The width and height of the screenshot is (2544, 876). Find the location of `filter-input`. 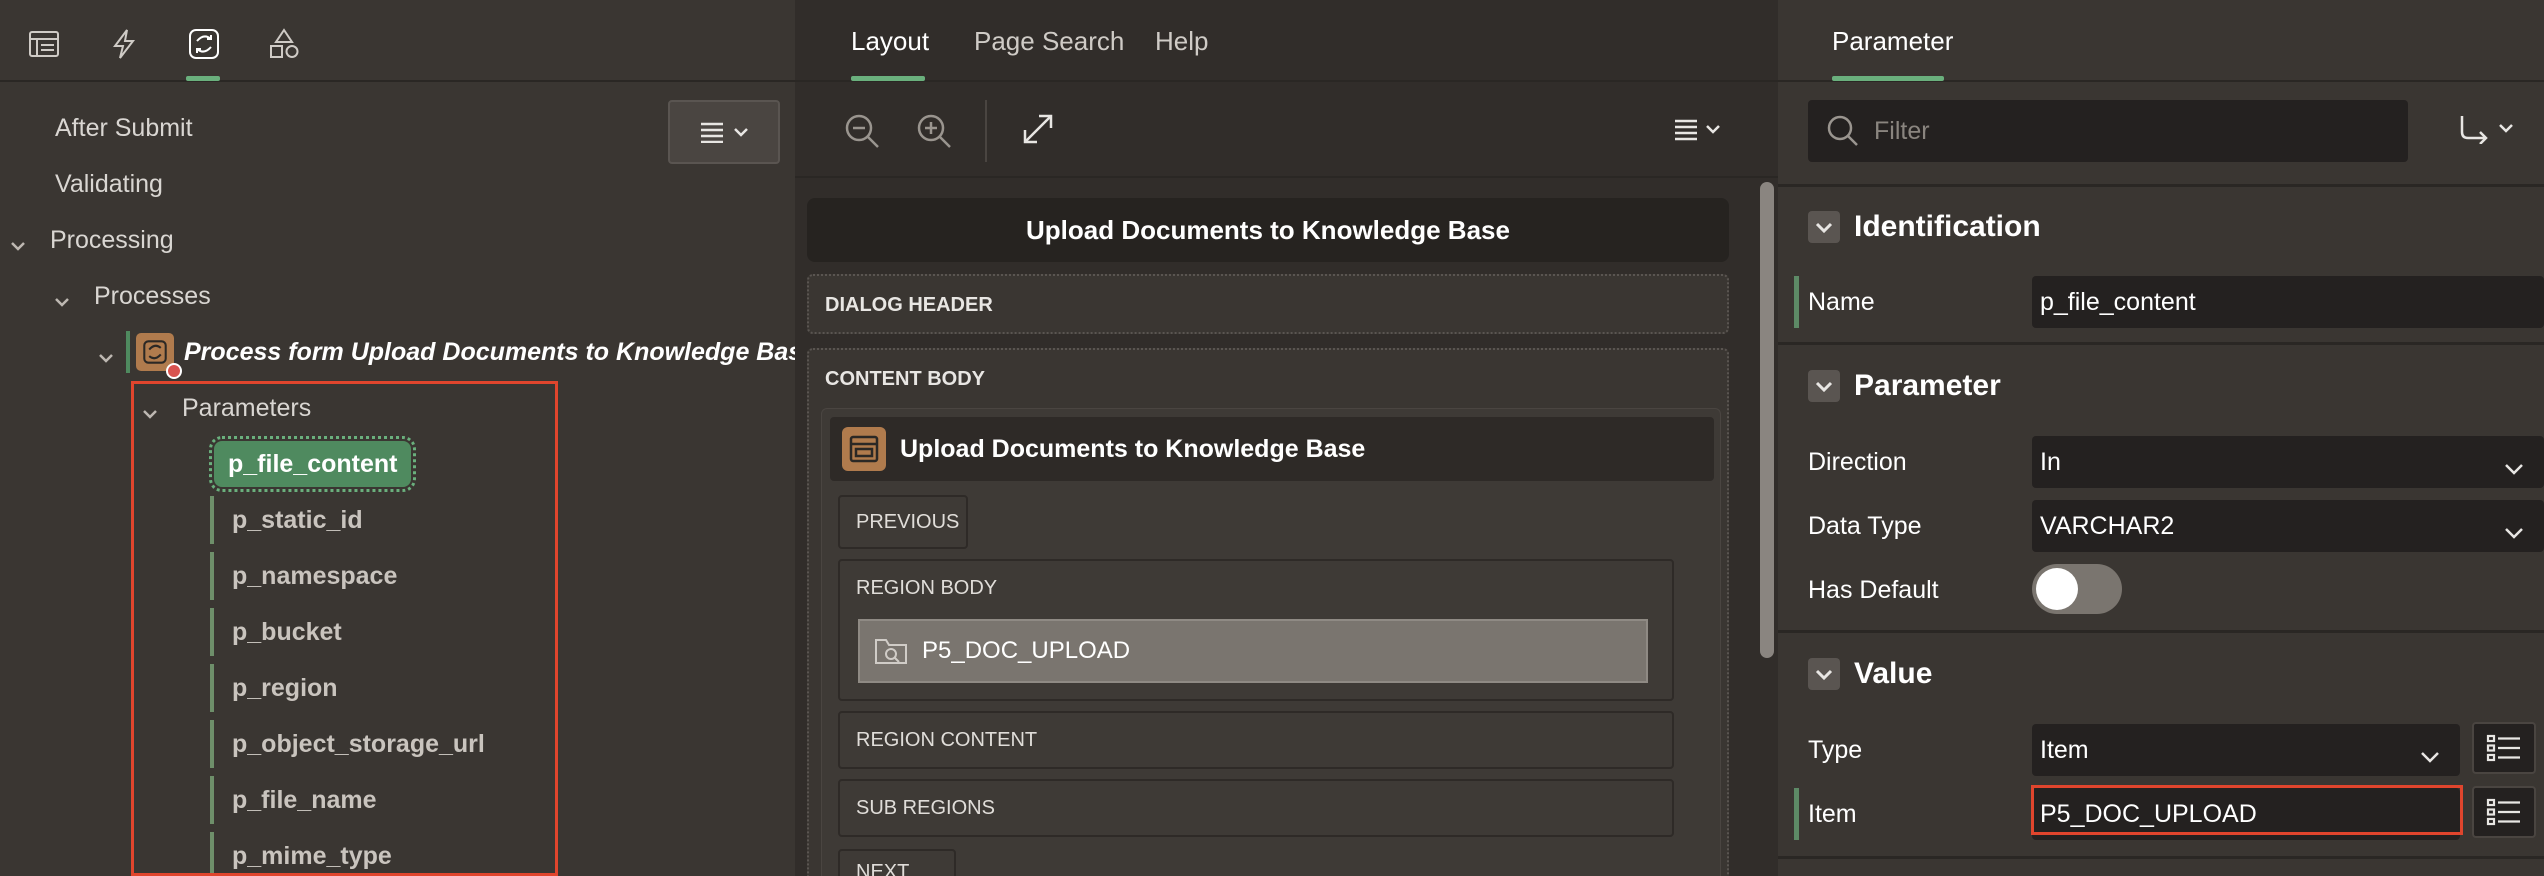

filter-input is located at coordinates (2134, 131).